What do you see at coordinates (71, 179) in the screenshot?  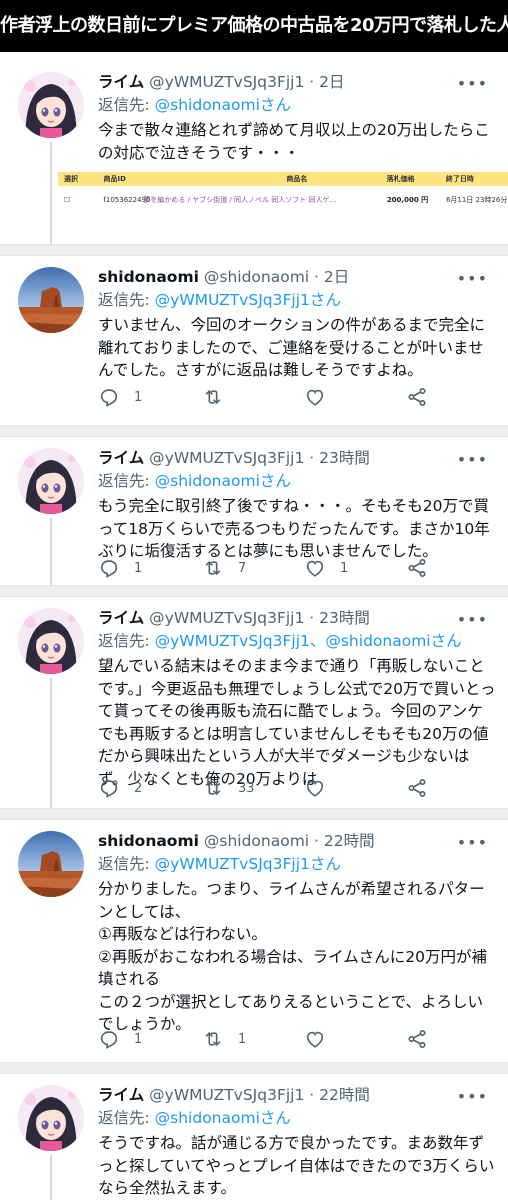 I see `table-header-cell: 選択` at bounding box center [71, 179].